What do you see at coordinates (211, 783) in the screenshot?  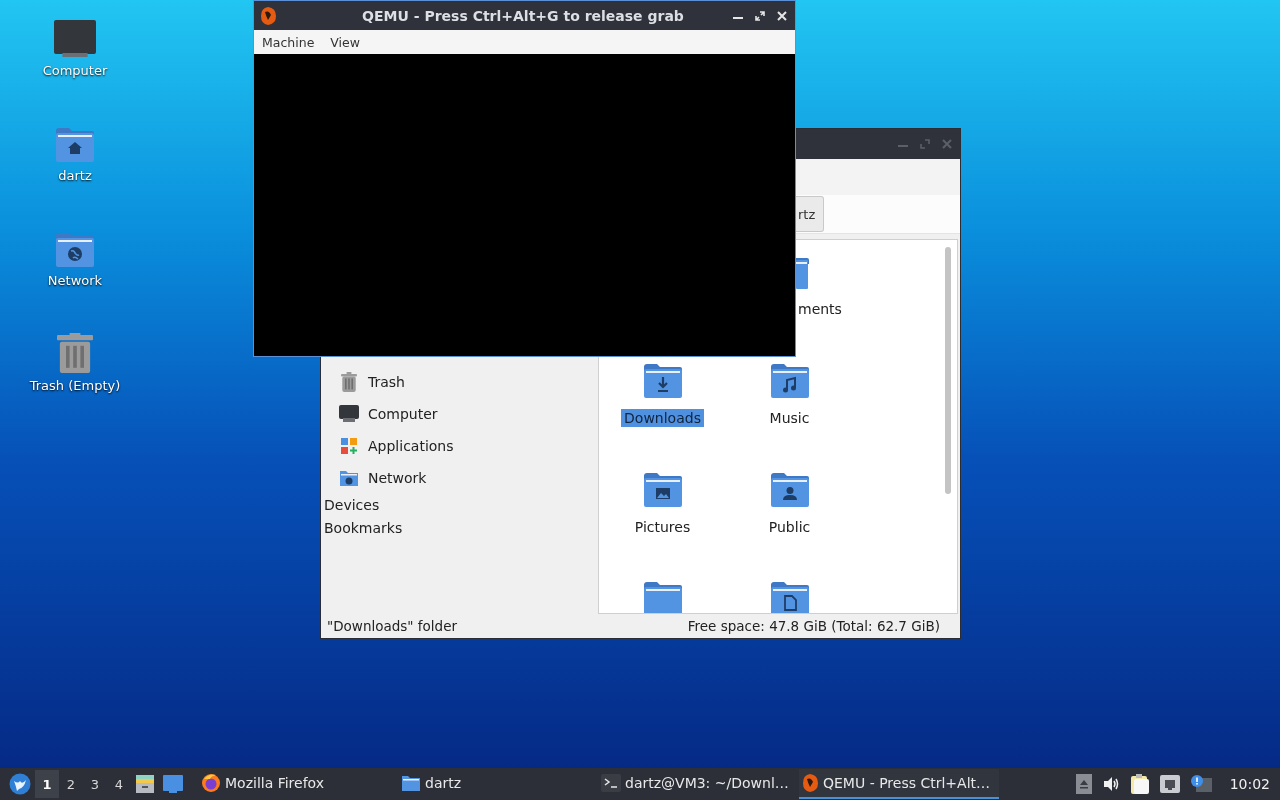 I see `firefox-icon` at bounding box center [211, 783].